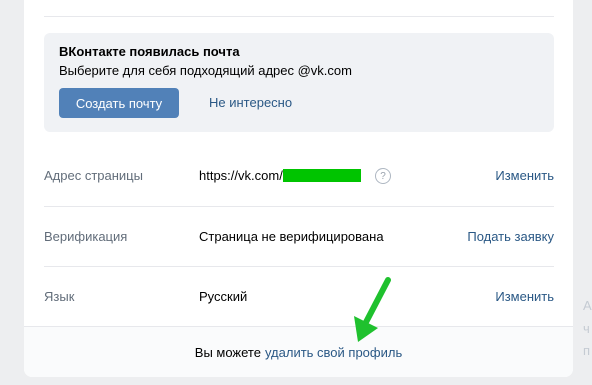  What do you see at coordinates (333, 352) in the screenshot?
I see `delete-profile-link: удалить свой профиль` at bounding box center [333, 352].